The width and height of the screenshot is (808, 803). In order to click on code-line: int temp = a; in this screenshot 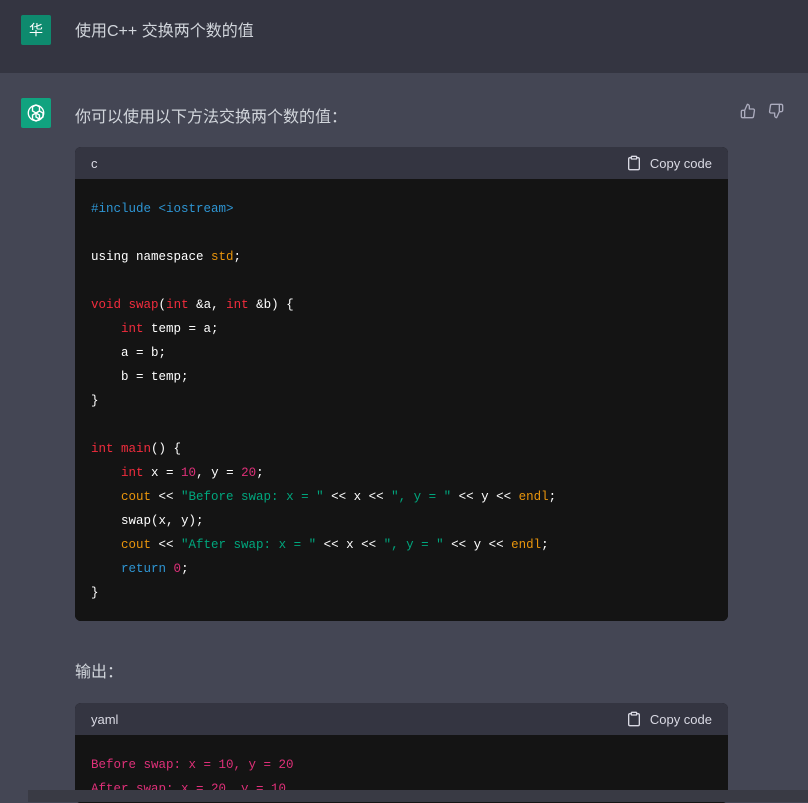, I will do `click(170, 329)`.